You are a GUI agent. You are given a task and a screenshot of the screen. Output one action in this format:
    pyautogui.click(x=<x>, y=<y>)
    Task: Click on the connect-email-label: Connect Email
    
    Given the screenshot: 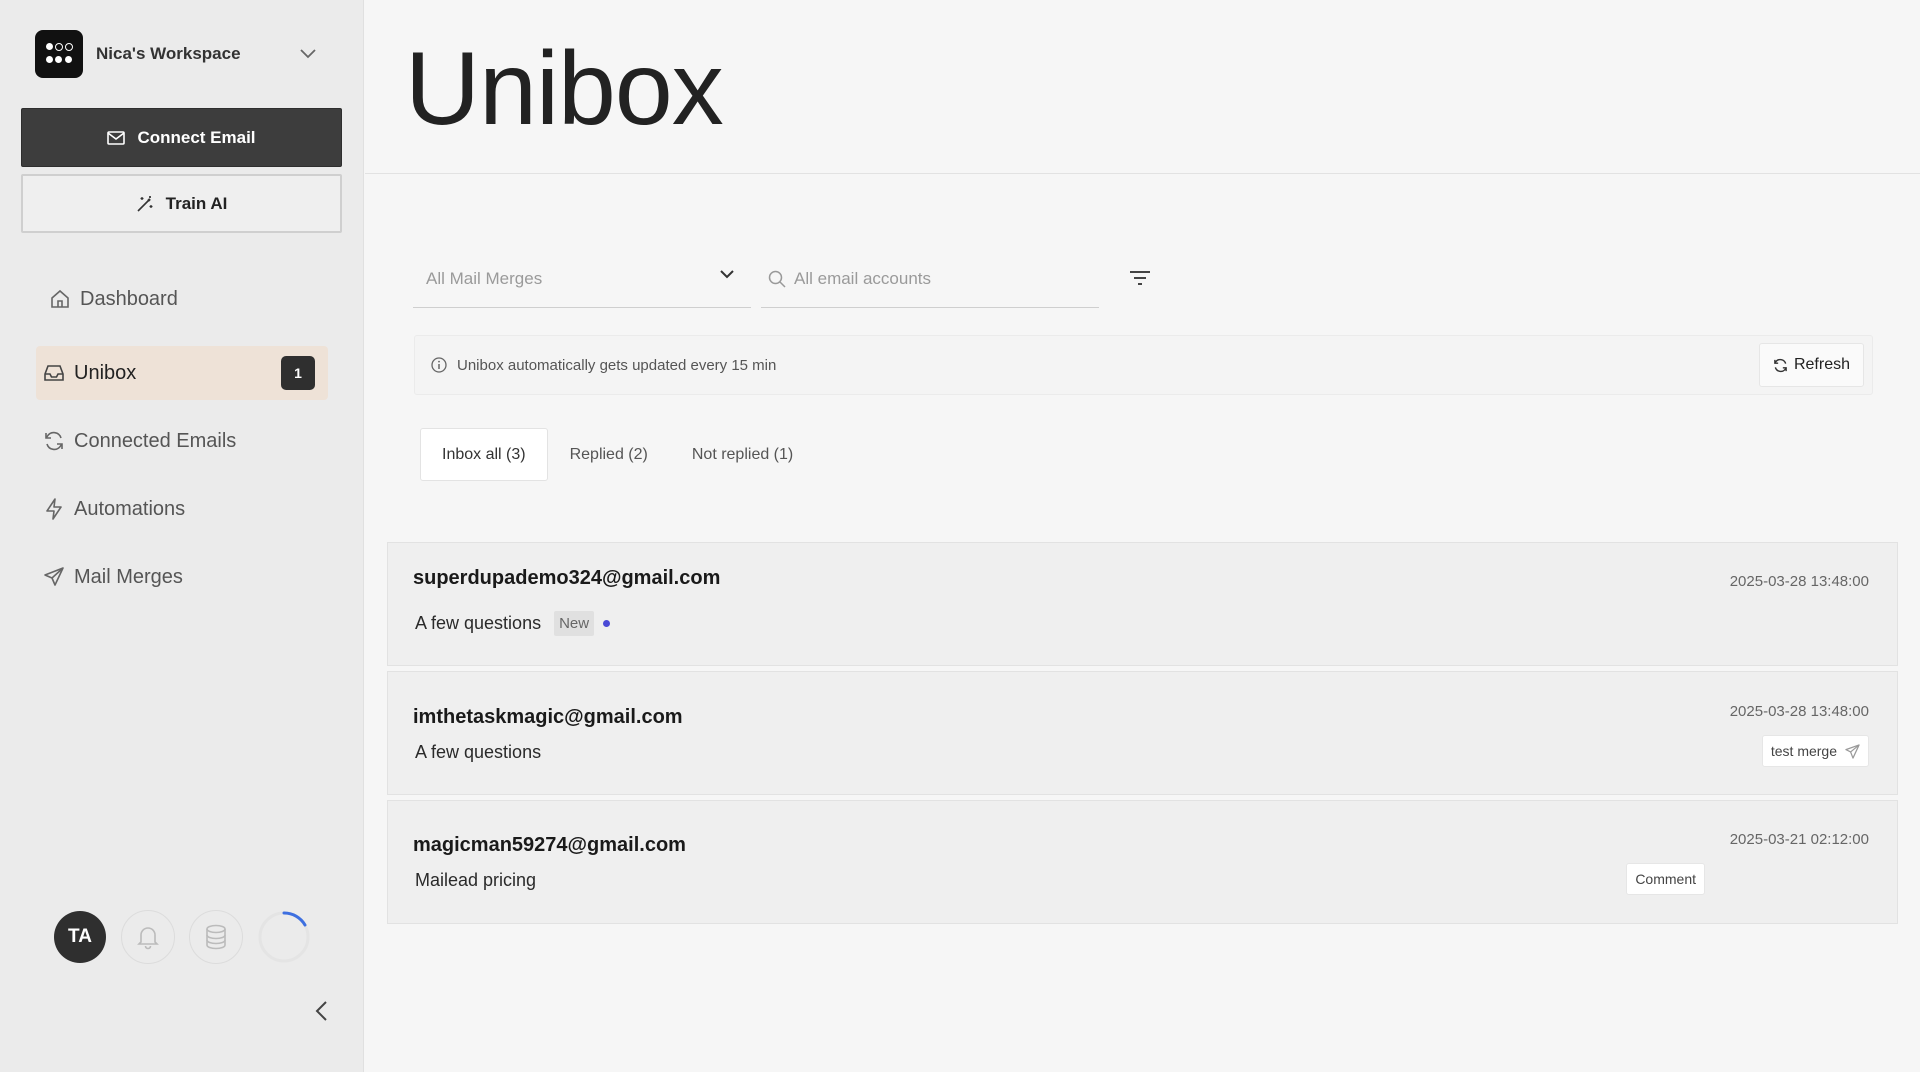 What is the action you would take?
    pyautogui.click(x=196, y=137)
    